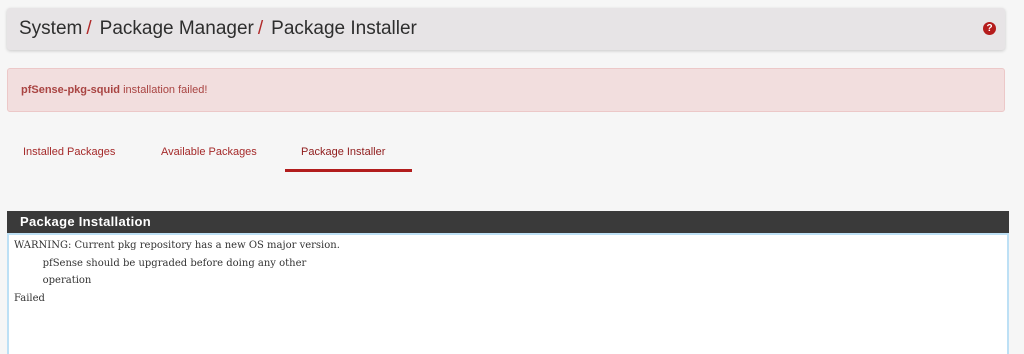 This screenshot has width=1024, height=354. Describe the element at coordinates (506, 90) in the screenshot. I see `error-alert: pfSense-pkg-squid installation failed!` at that location.